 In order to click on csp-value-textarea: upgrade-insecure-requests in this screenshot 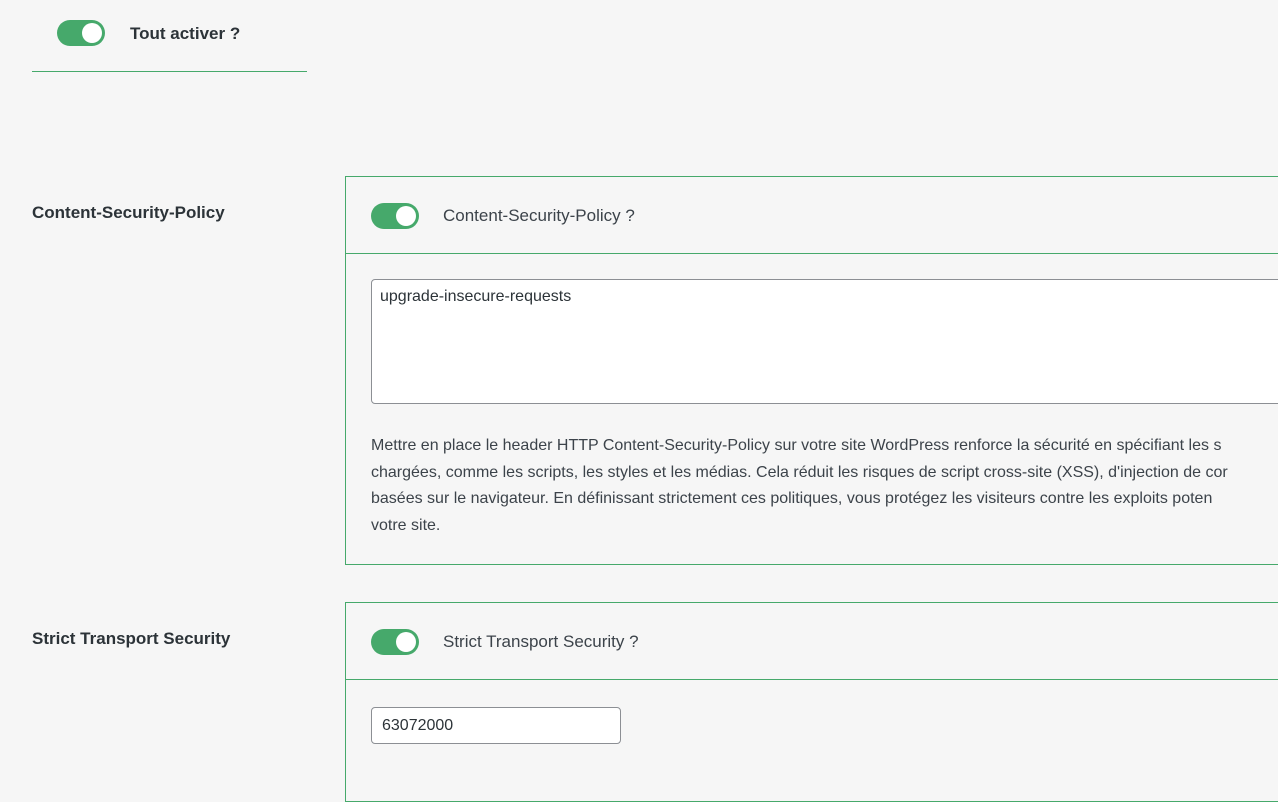, I will do `click(824, 341)`.